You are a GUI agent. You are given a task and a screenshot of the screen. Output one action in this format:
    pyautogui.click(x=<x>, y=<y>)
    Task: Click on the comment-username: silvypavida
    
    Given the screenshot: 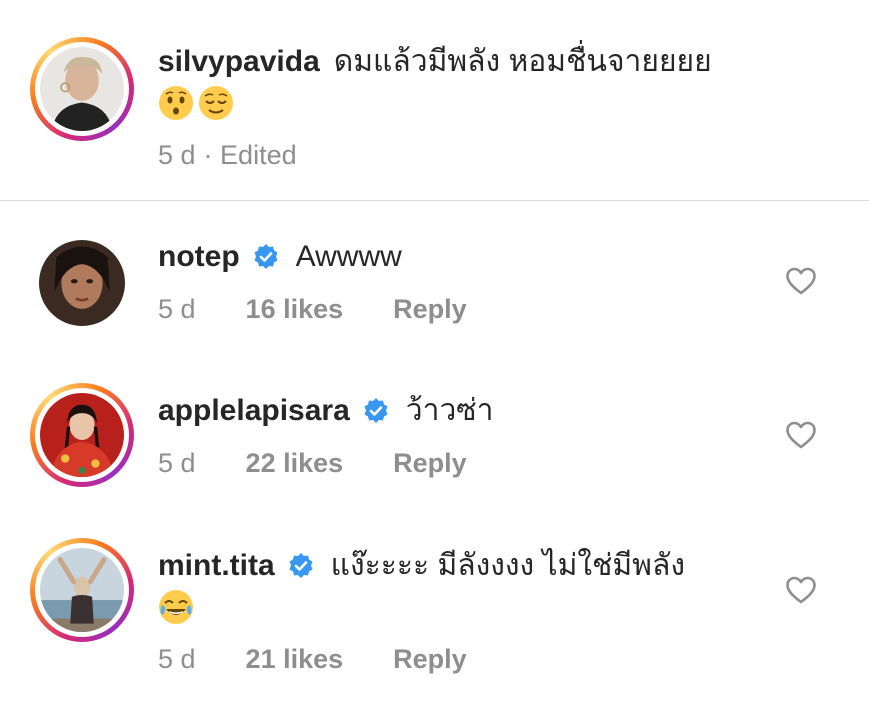 What is the action you would take?
    pyautogui.click(x=239, y=62)
    